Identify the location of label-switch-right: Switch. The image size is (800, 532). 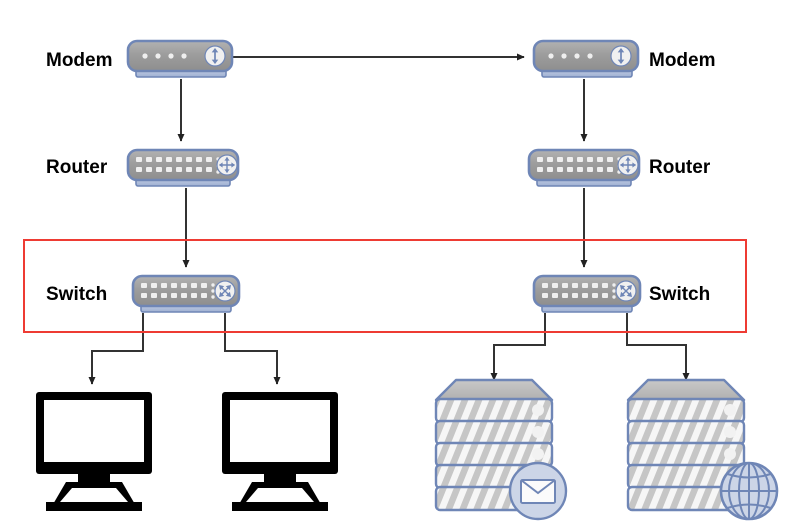
(679, 294).